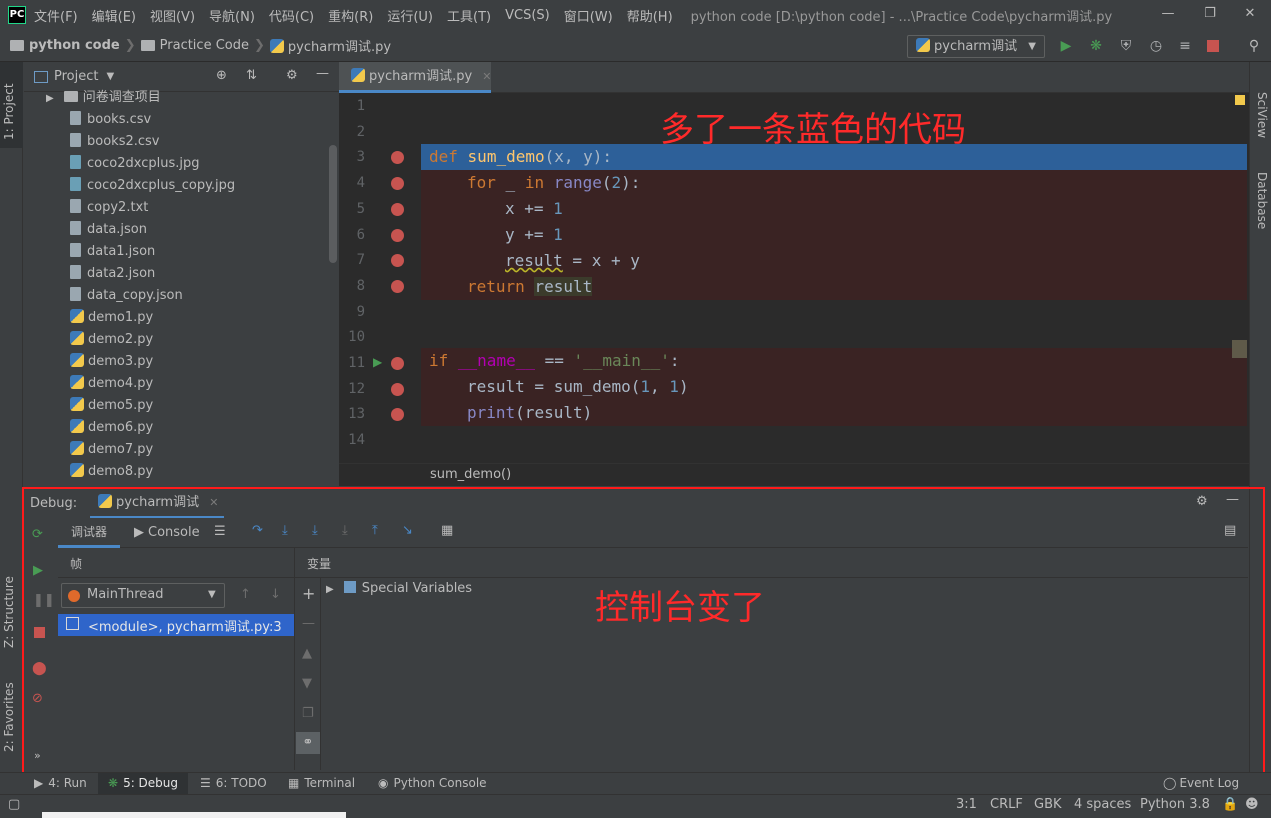  Describe the element at coordinates (1168, 15) in the screenshot. I see `minimize-icon: —` at that location.